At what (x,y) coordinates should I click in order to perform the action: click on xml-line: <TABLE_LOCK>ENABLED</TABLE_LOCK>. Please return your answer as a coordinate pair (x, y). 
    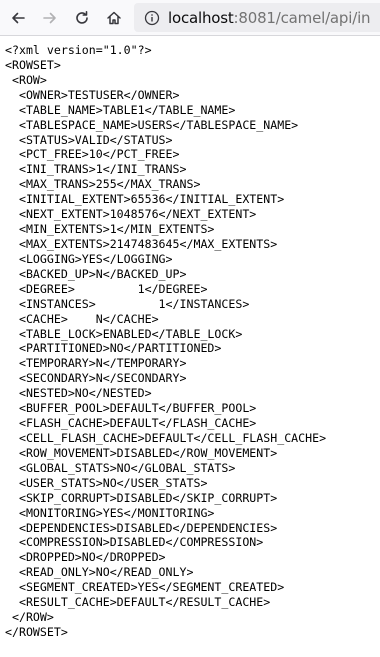
    Looking at the image, I should click on (124, 333).